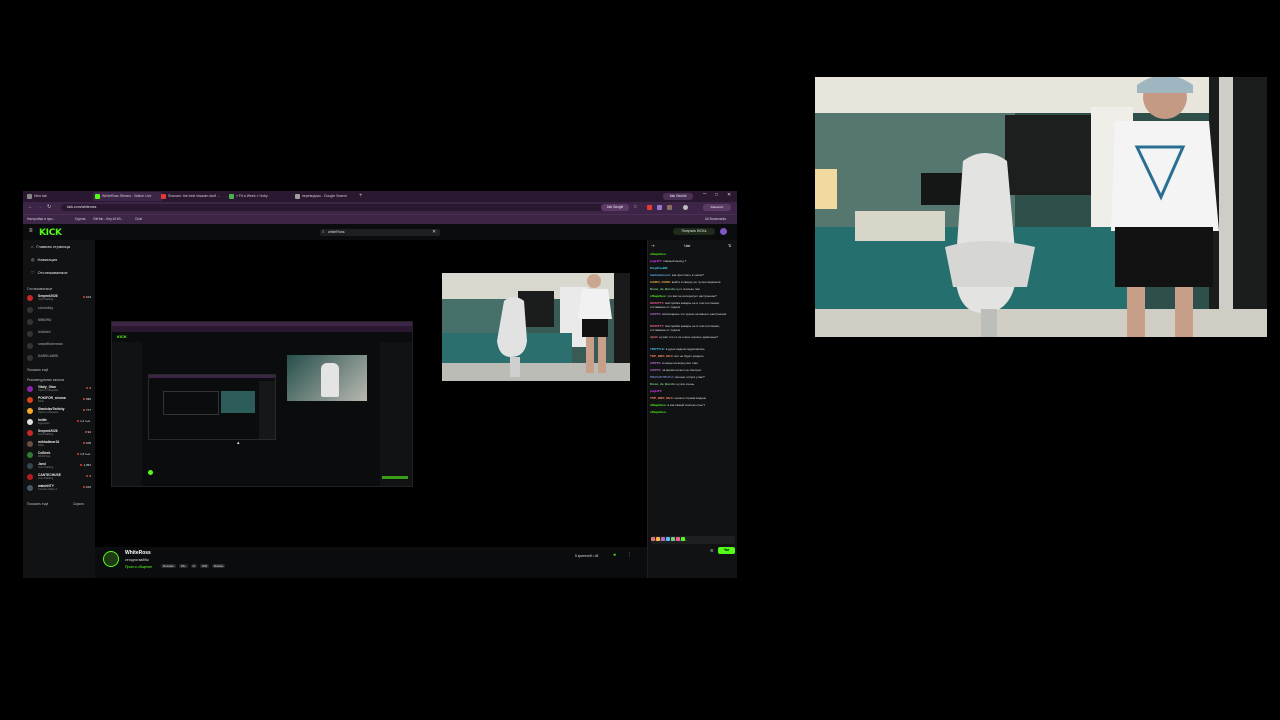  Describe the element at coordinates (138, 567) in the screenshot. I see `stream-category: Просто общение` at that location.